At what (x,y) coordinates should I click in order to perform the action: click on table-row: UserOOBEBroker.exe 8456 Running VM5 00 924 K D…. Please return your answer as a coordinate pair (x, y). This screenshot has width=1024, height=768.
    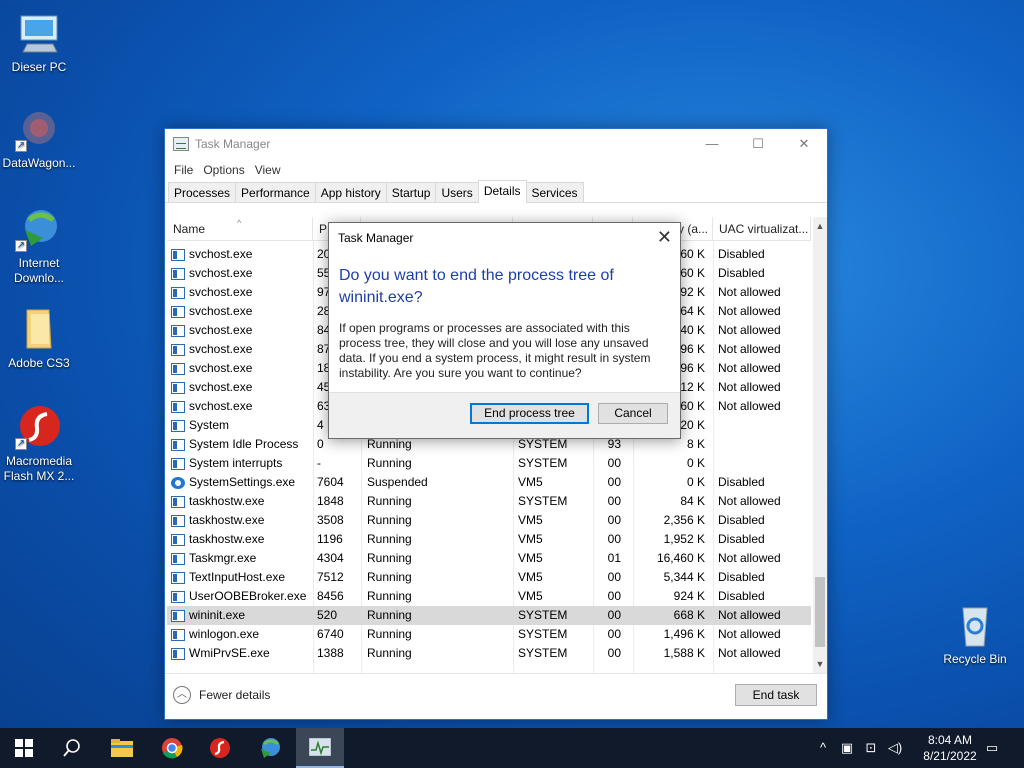
    Looking at the image, I should click on (489, 596).